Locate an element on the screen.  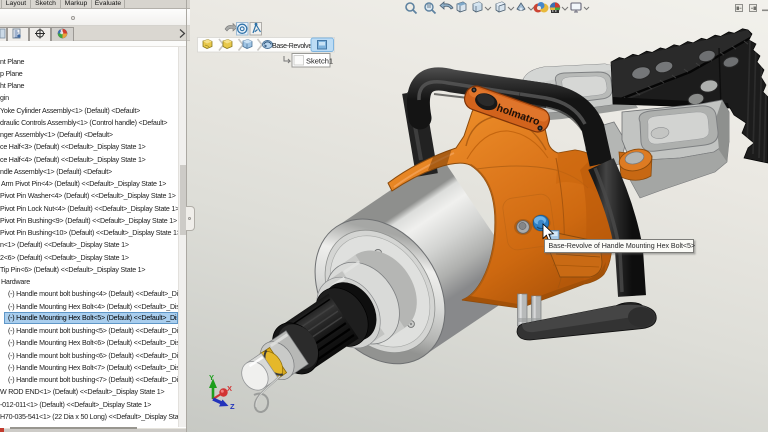
svg-text: Y is located at coordinates (211, 377).